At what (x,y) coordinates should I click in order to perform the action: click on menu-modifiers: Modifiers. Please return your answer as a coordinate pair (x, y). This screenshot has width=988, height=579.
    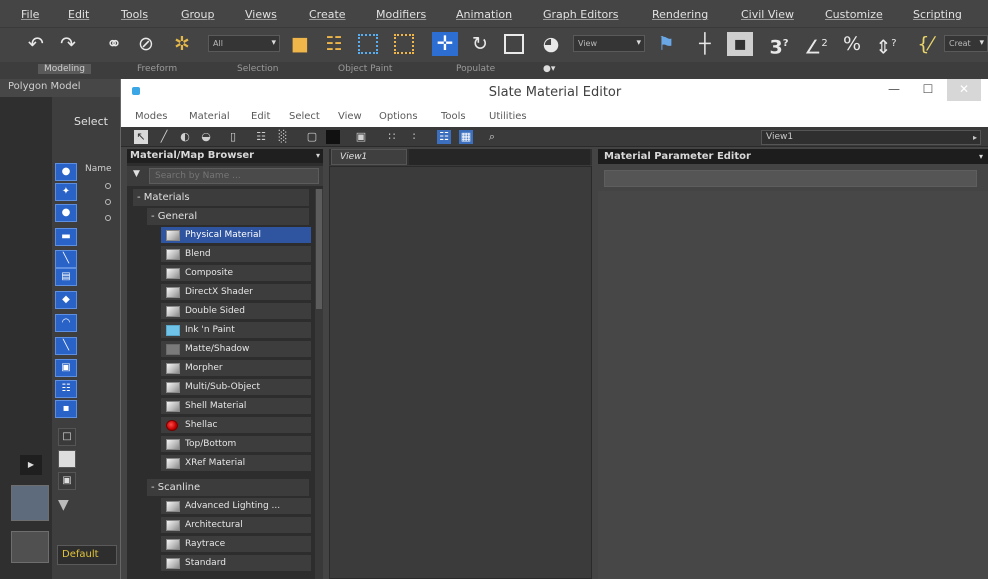
    Looking at the image, I should click on (401, 14).